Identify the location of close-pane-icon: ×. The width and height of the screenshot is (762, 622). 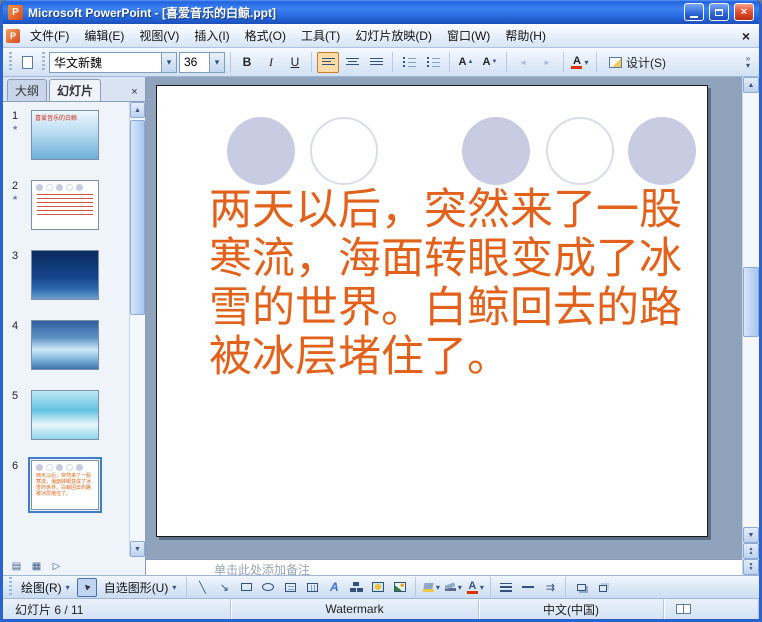
(134, 91).